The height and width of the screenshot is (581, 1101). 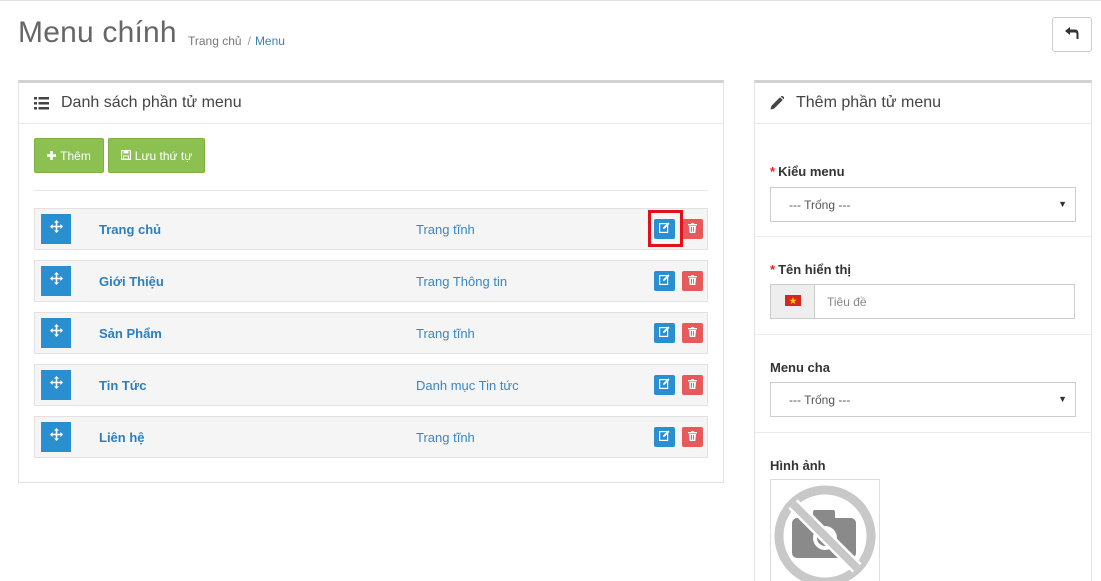 I want to click on menu-items-panel-header: Danh sách phần tử menu, so click(x=371, y=103).